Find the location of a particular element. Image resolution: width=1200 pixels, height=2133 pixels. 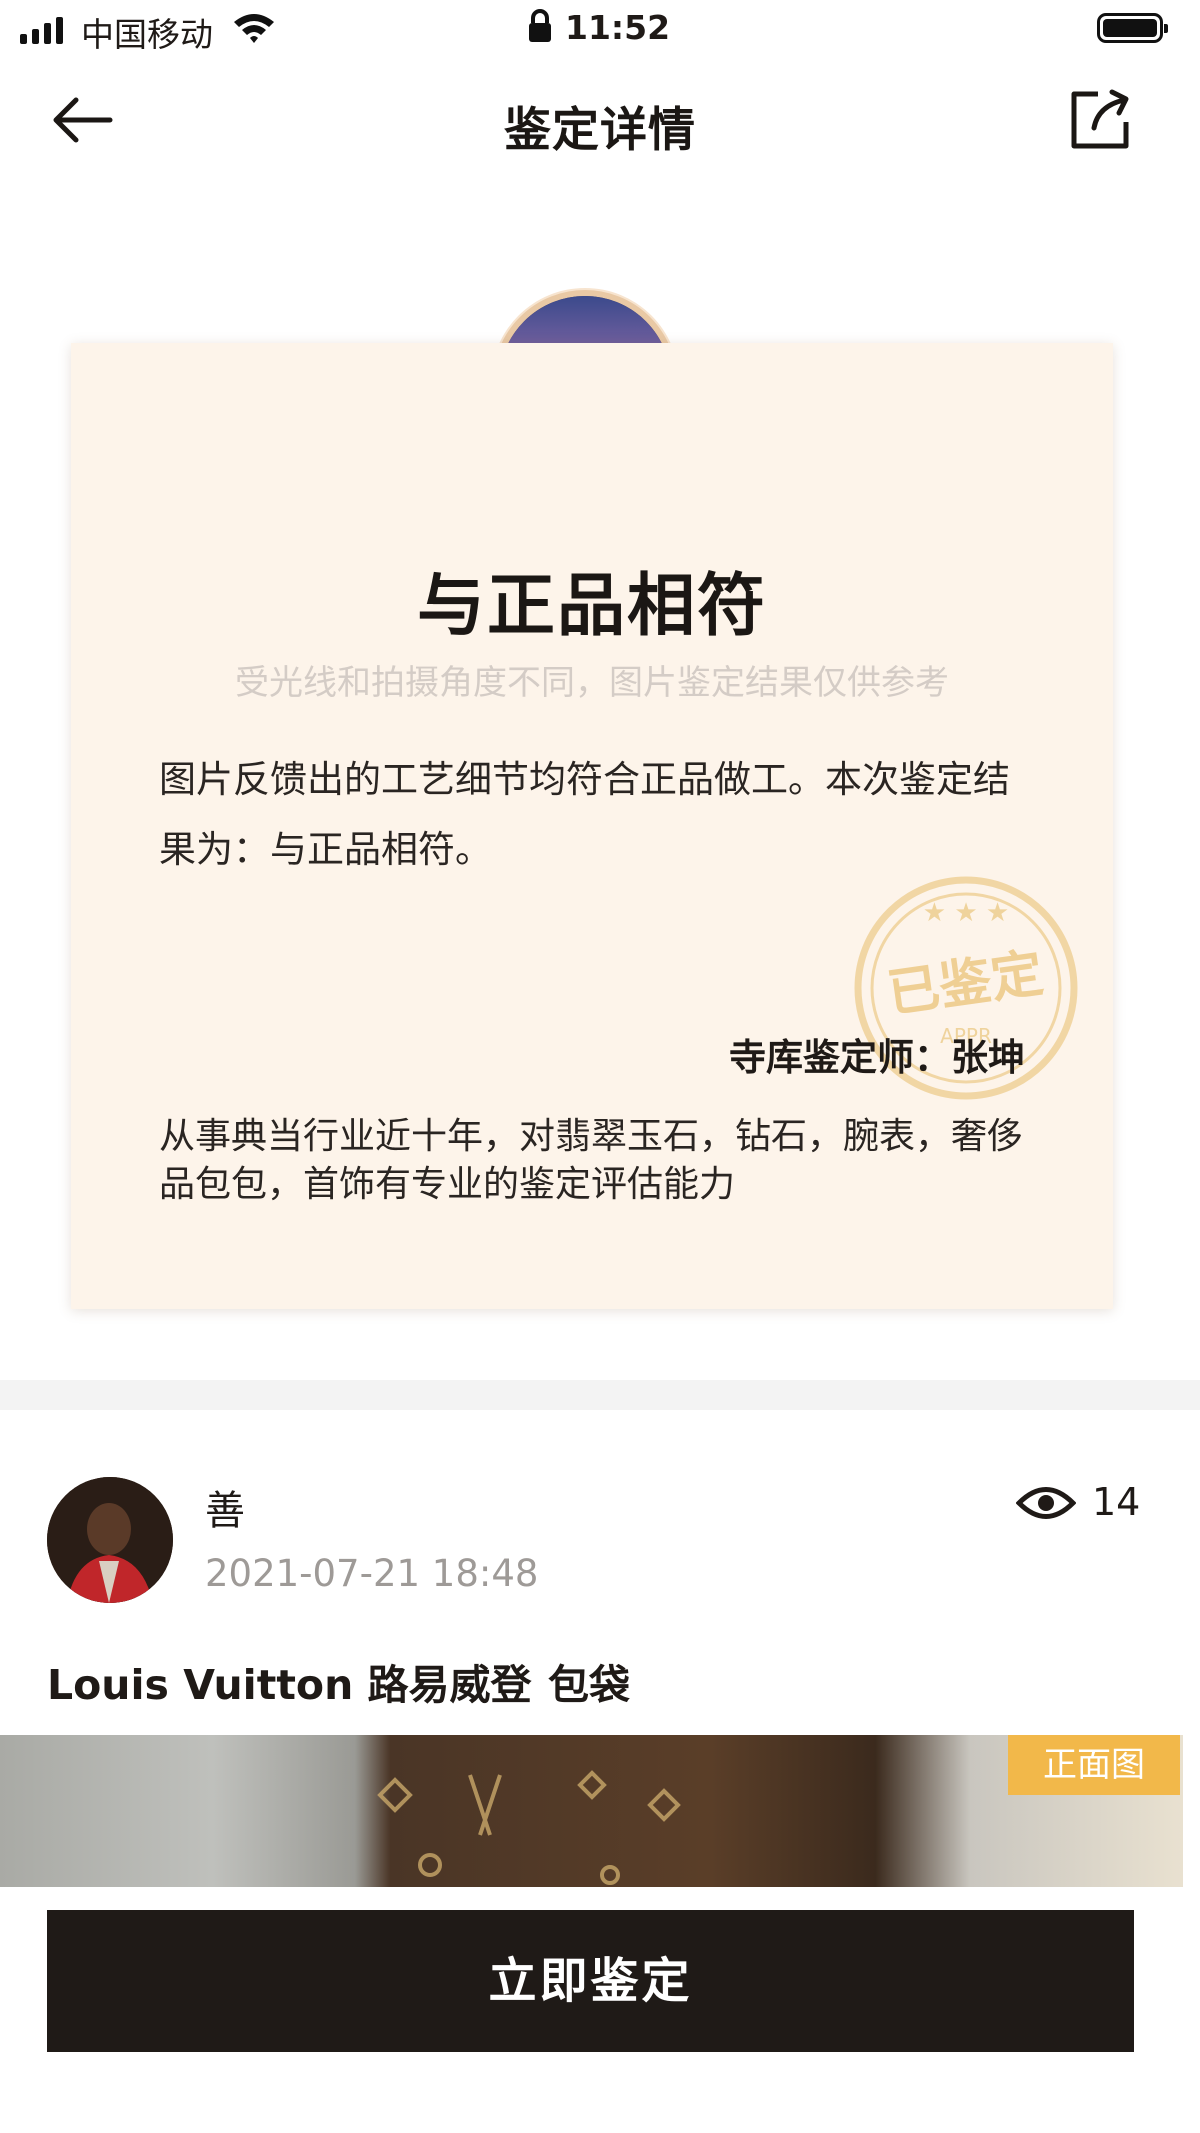

appraisal-description: 图片反馈出的工艺细节均符合正品做工。本次鉴定结果为：与正品相符。 is located at coordinates (584, 814).